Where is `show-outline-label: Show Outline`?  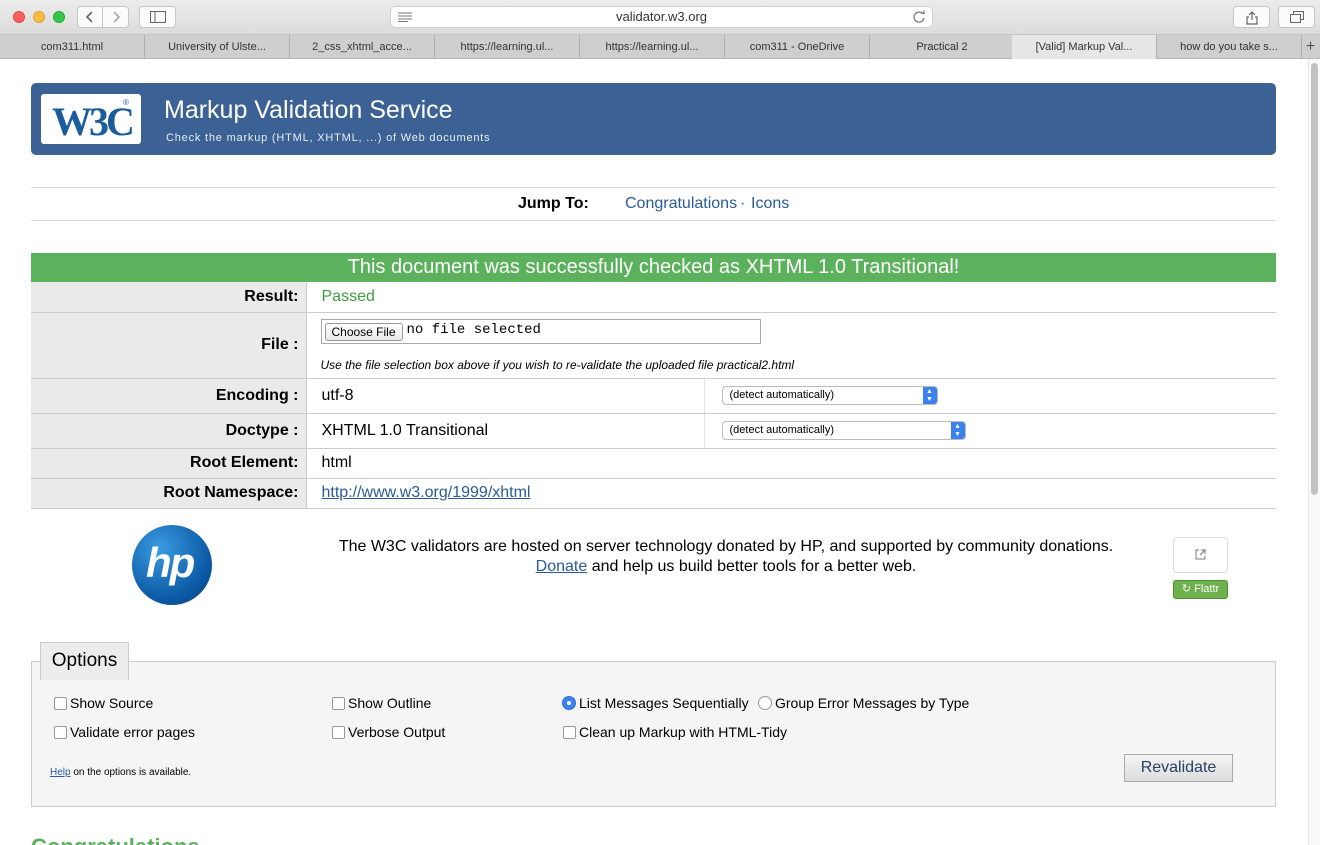 show-outline-label: Show Outline is located at coordinates (390, 703).